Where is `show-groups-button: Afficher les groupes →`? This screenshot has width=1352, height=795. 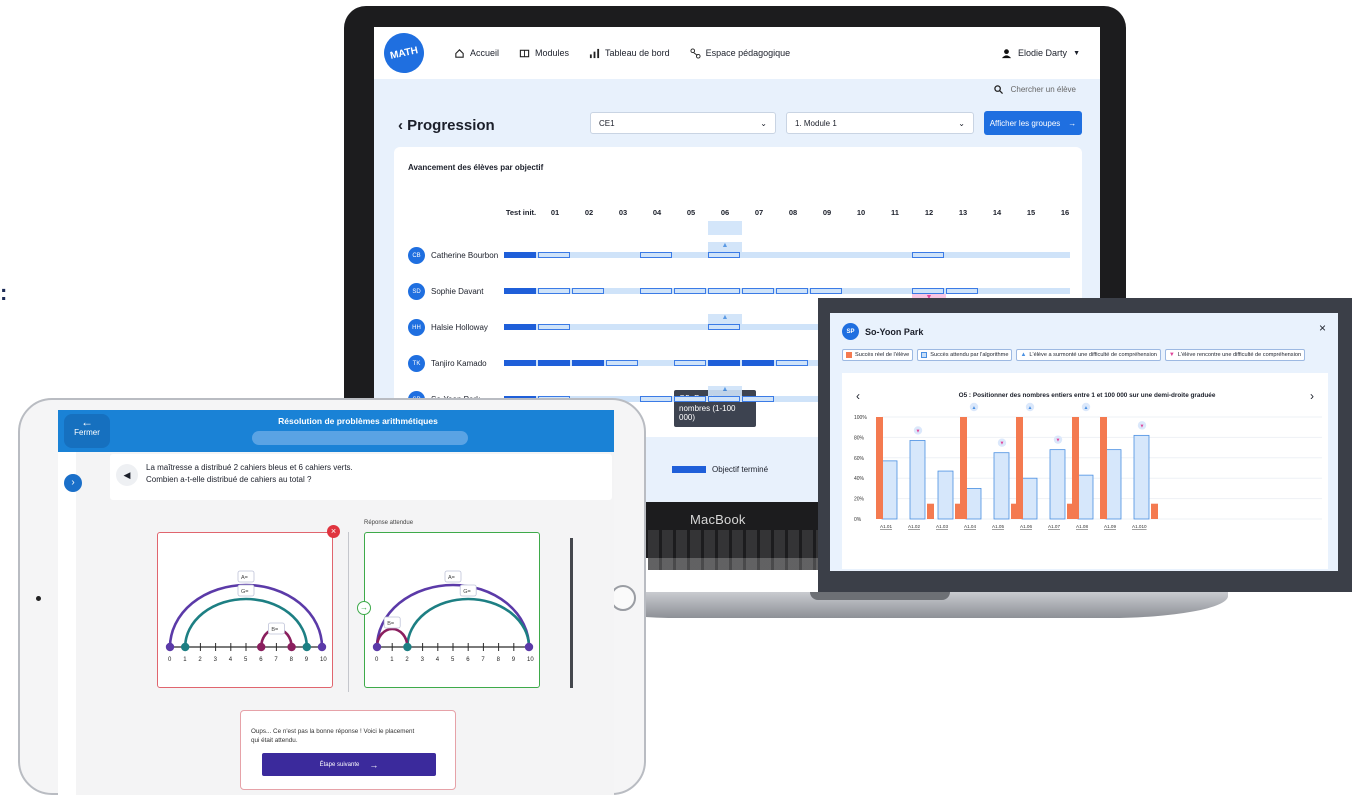 show-groups-button: Afficher les groupes → is located at coordinates (1033, 123).